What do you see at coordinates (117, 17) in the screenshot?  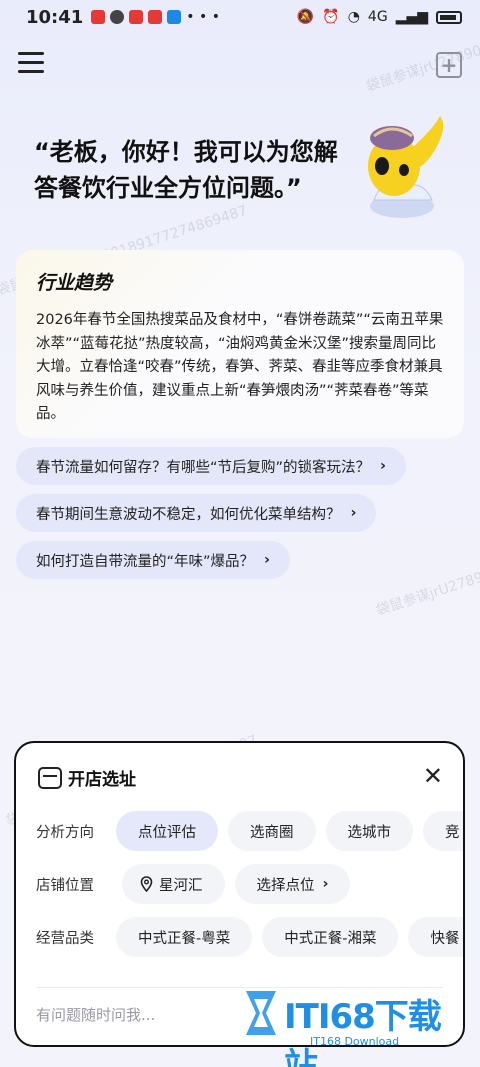 I see `message-notification-icon` at bounding box center [117, 17].